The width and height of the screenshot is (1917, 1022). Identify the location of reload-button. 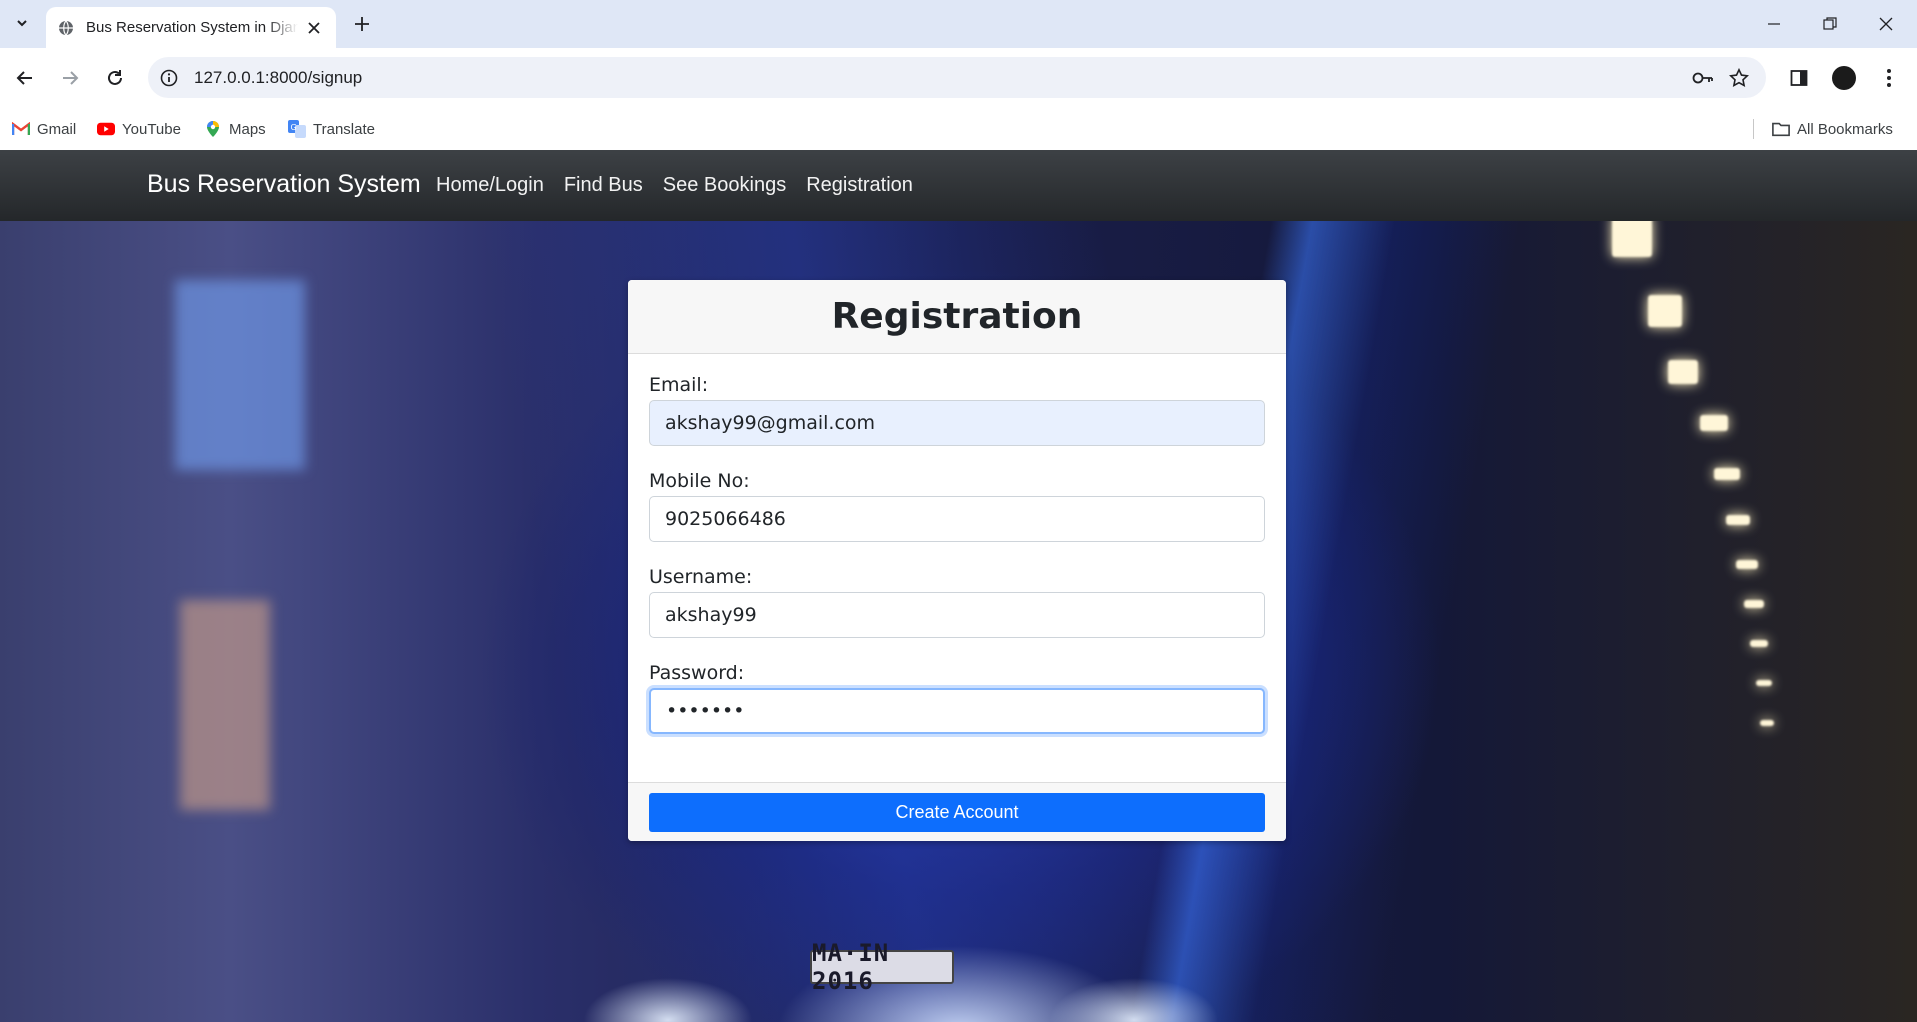
(115, 78).